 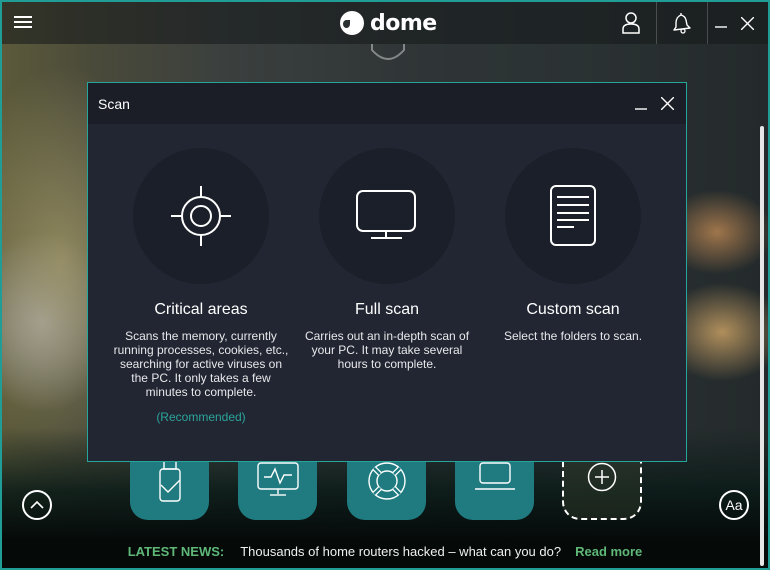 What do you see at coordinates (602, 477) in the screenshot?
I see `add-icon` at bounding box center [602, 477].